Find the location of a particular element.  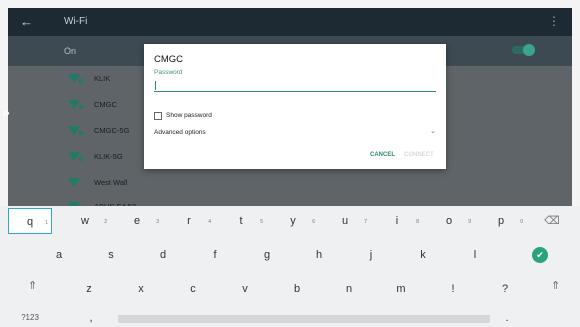

key-hint: 9 is located at coordinates (469, 222).